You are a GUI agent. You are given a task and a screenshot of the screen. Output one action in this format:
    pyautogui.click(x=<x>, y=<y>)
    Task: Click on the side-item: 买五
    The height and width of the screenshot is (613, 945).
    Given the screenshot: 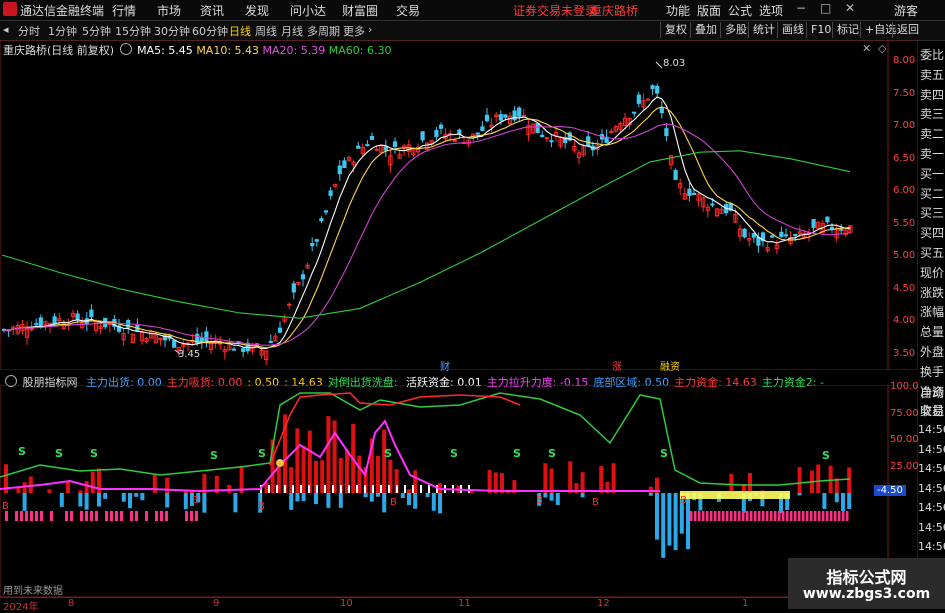 What is the action you would take?
    pyautogui.click(x=932, y=252)
    